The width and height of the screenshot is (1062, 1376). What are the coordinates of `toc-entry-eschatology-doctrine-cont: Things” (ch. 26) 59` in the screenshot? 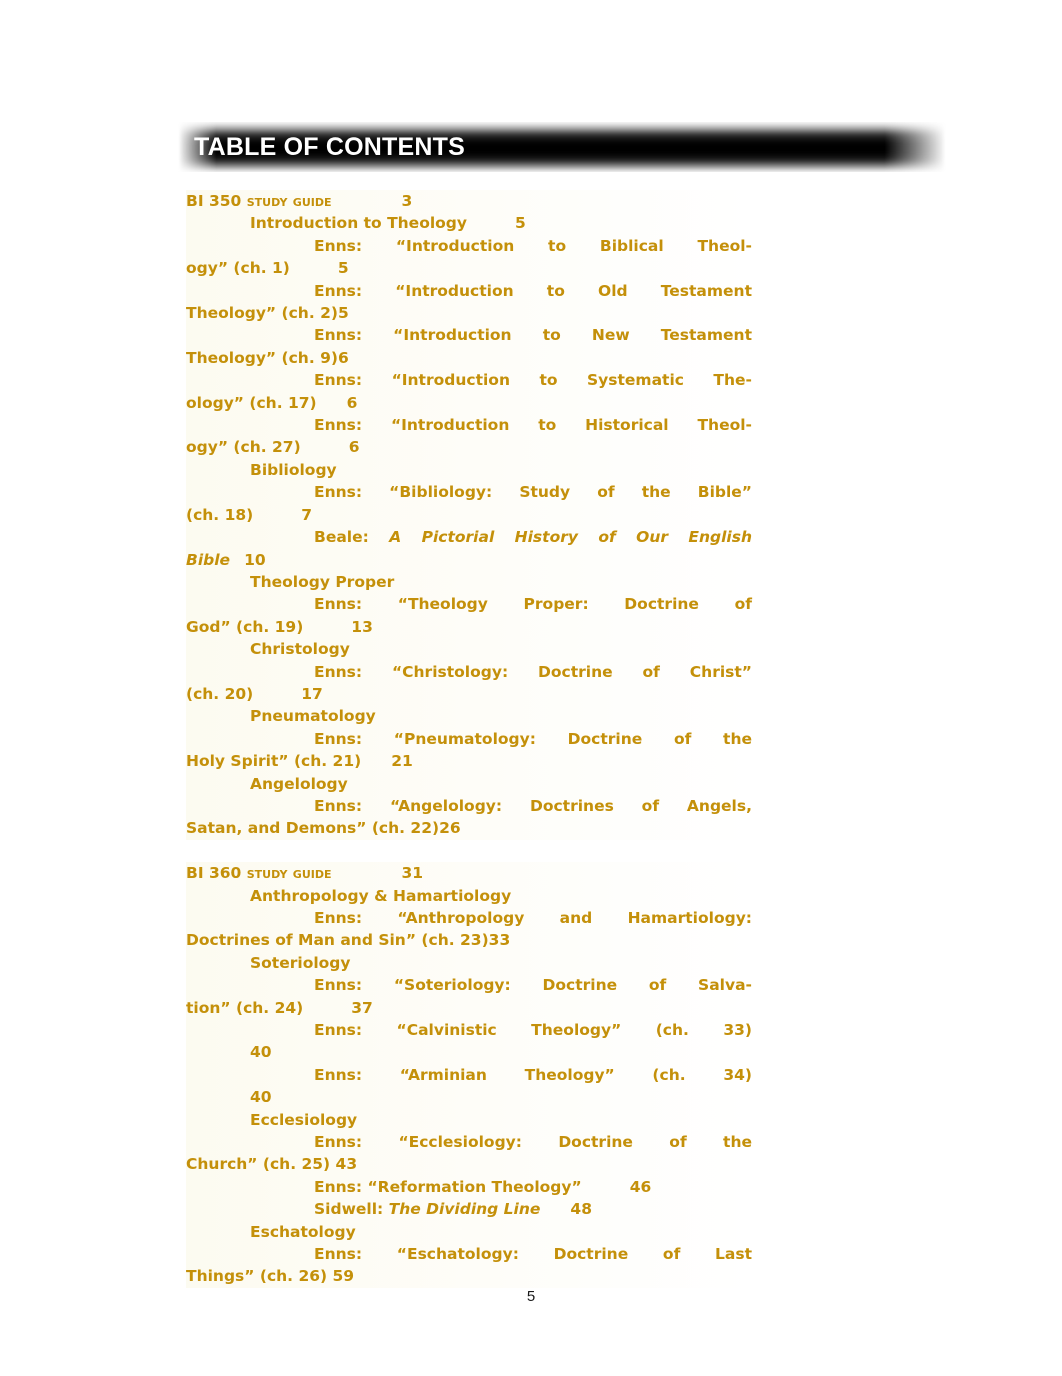 It's located at (469, 1276).